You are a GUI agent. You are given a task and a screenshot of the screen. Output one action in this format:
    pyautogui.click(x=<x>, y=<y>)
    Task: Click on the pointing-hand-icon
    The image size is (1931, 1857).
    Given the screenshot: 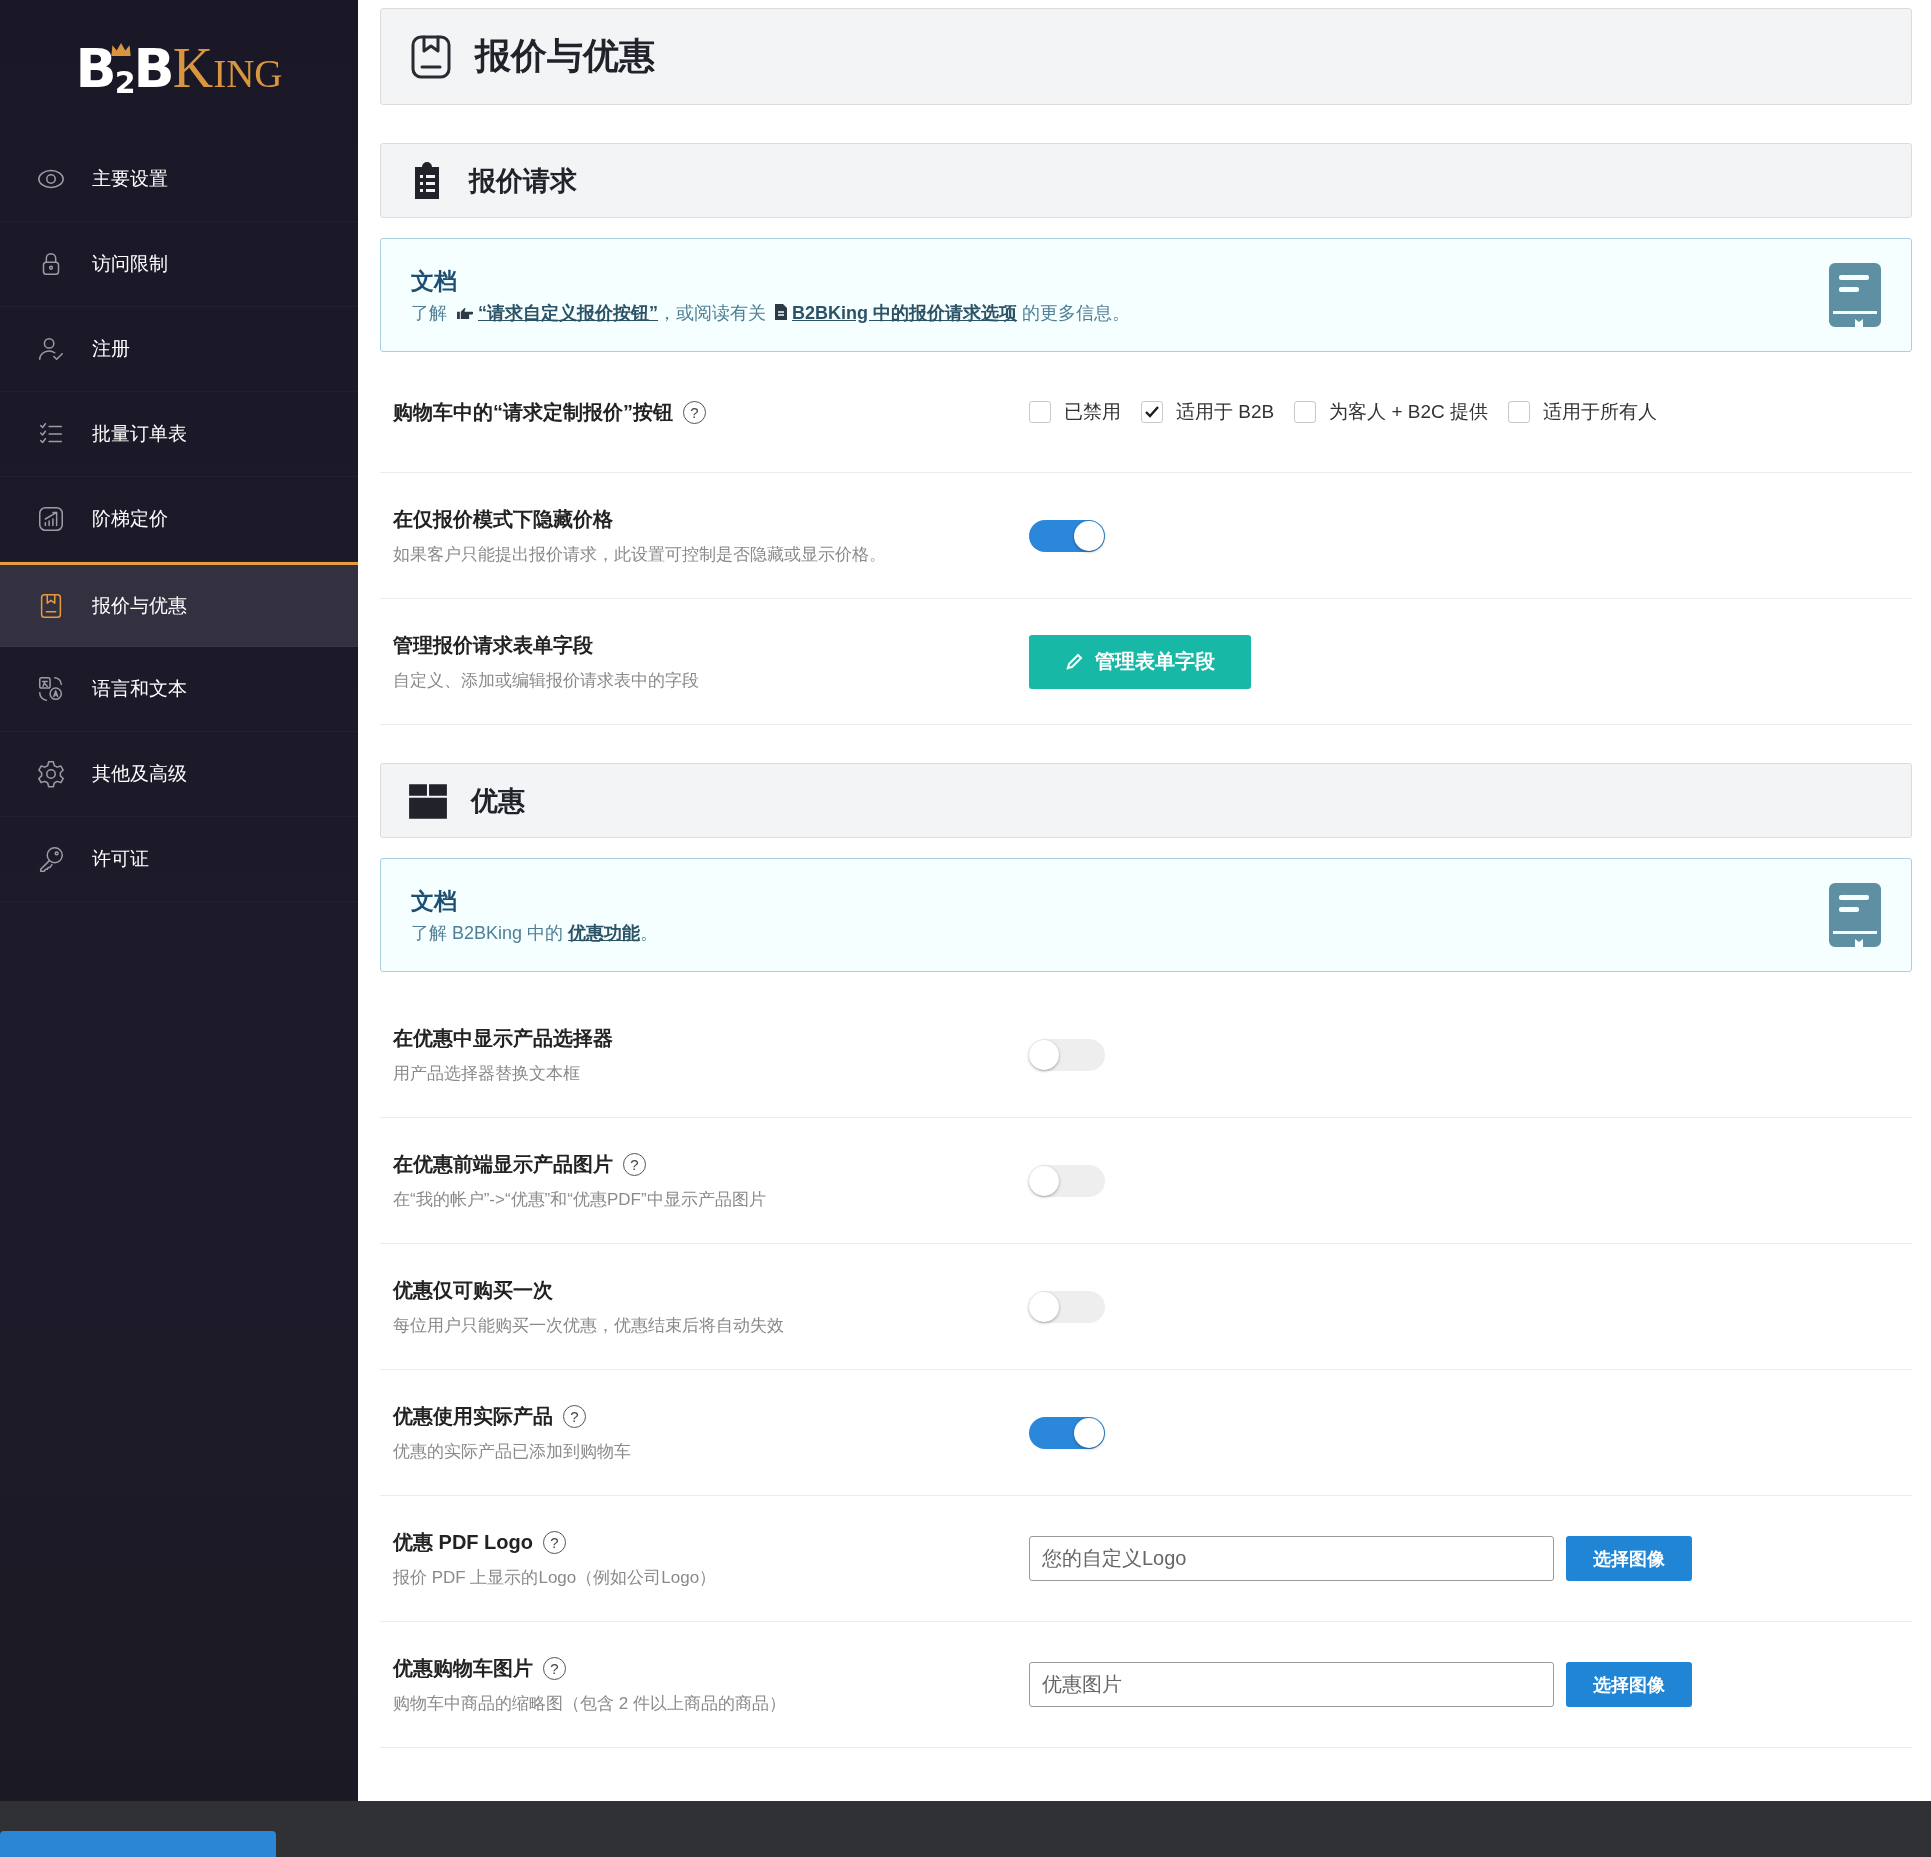 What is the action you would take?
    pyautogui.click(x=464, y=313)
    